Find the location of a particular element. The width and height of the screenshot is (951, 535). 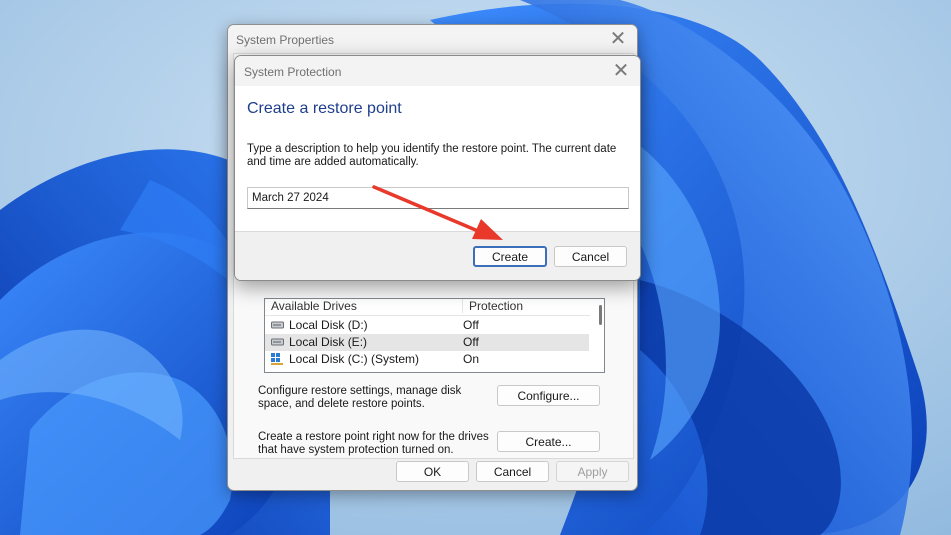

drive-row: Local Disk (E:) Off is located at coordinates (427, 342).